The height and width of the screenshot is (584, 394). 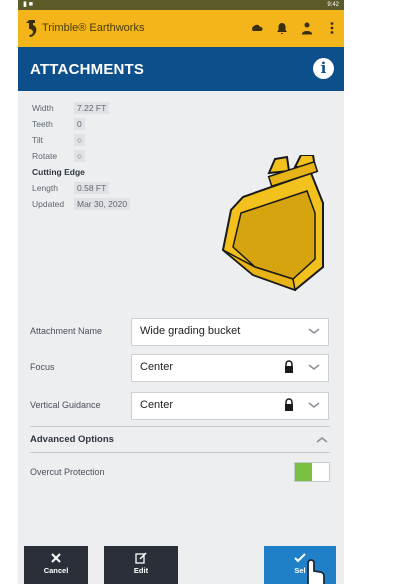 What do you see at coordinates (257, 28) in the screenshot?
I see `cloud-icon` at bounding box center [257, 28].